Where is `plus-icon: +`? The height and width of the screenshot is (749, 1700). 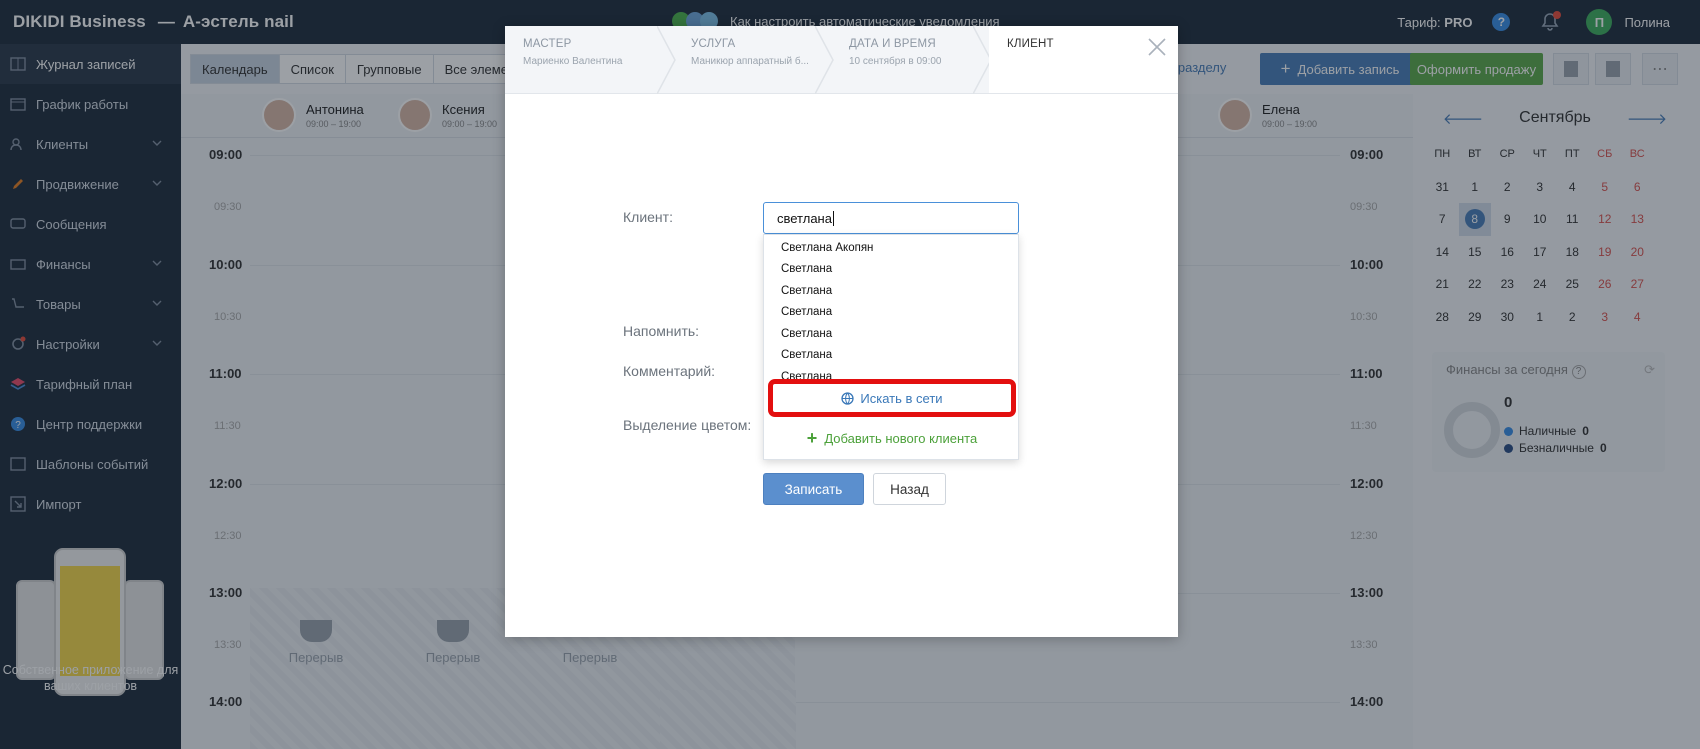
plus-icon: + is located at coordinates (812, 438).